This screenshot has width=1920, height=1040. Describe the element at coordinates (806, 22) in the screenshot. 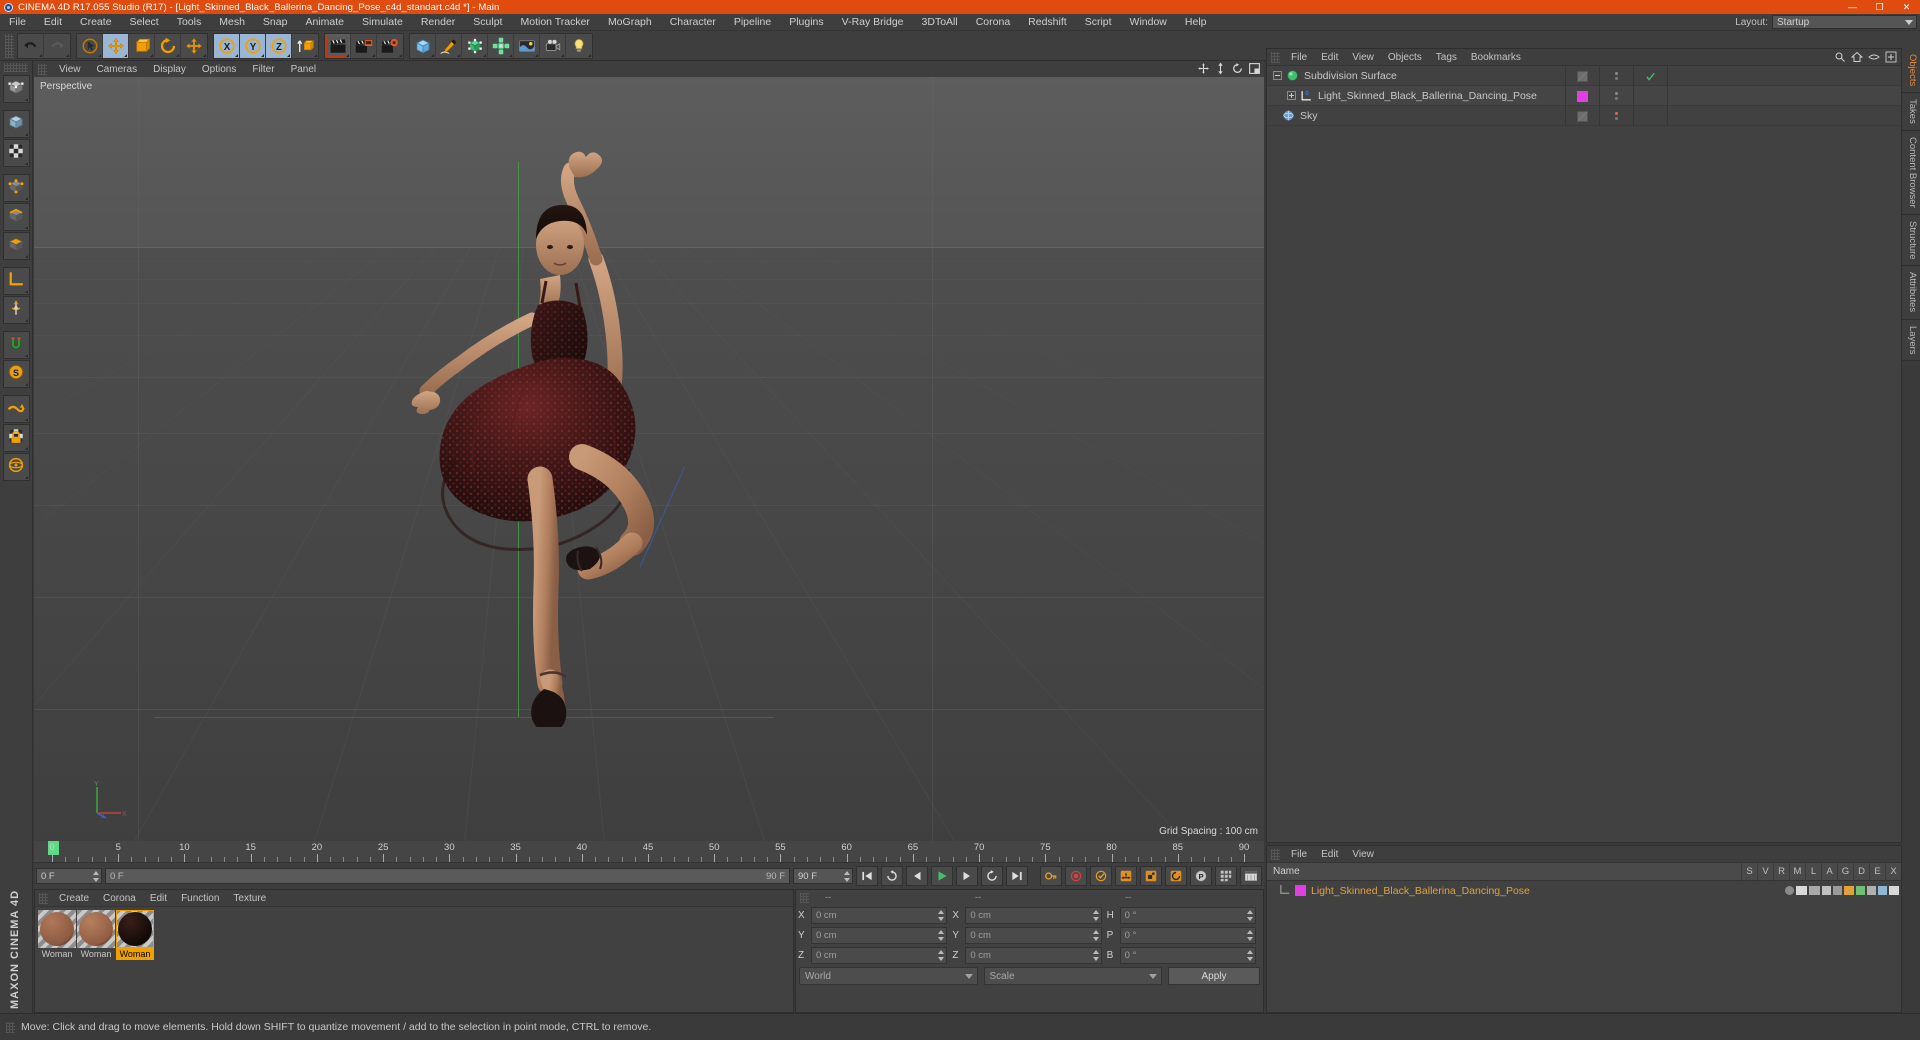

I see `menu-item-plugins: Plugins` at that location.